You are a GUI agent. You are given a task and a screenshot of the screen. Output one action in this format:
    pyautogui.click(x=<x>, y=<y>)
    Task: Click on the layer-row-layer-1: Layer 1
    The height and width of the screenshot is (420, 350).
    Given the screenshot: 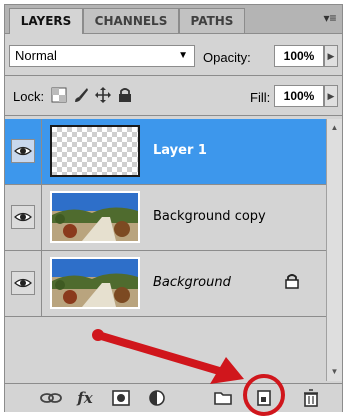 What is the action you would take?
    pyautogui.click(x=165, y=152)
    